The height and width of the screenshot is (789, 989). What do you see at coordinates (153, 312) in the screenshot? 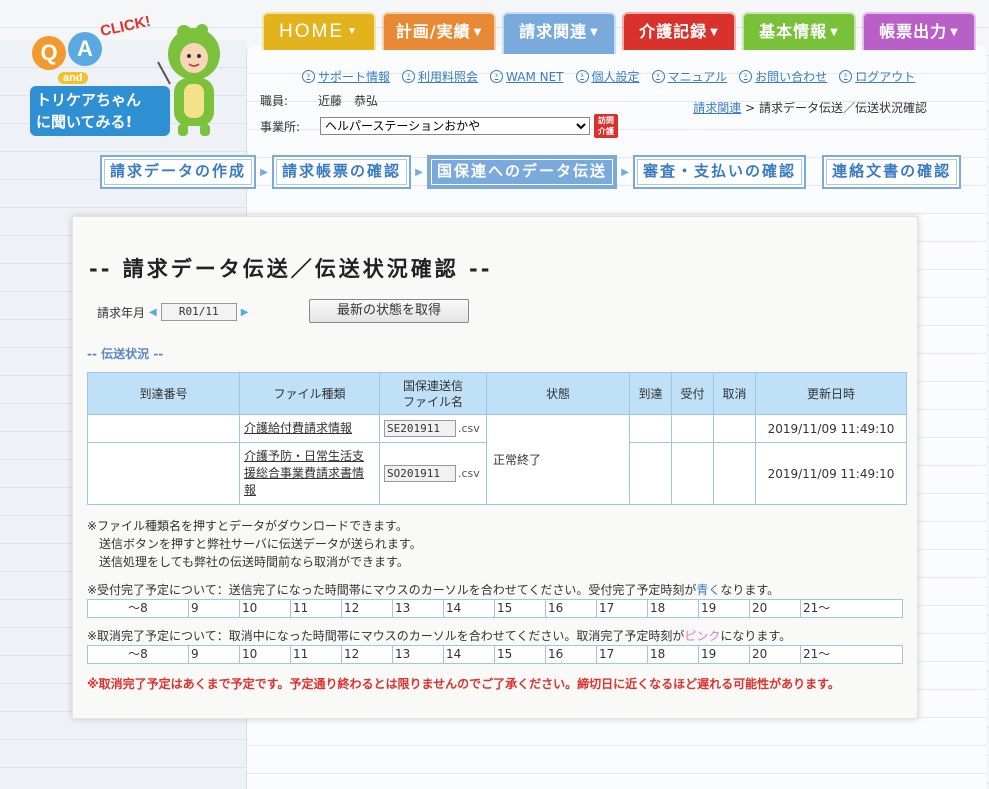
I see `prev-month-icon: ◀` at bounding box center [153, 312].